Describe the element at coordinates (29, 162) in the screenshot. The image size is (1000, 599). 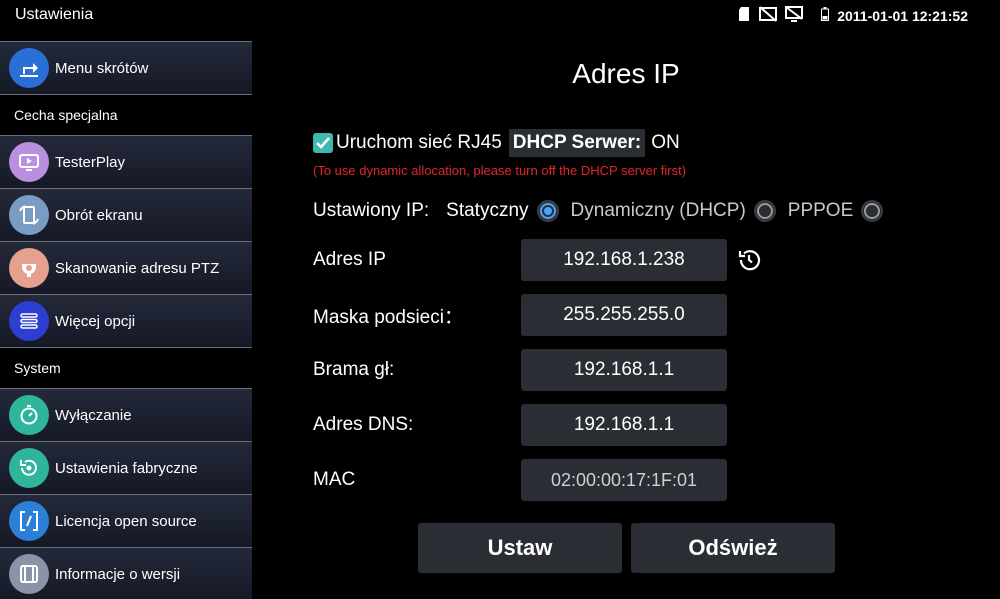
I see `testerplay-icon` at that location.